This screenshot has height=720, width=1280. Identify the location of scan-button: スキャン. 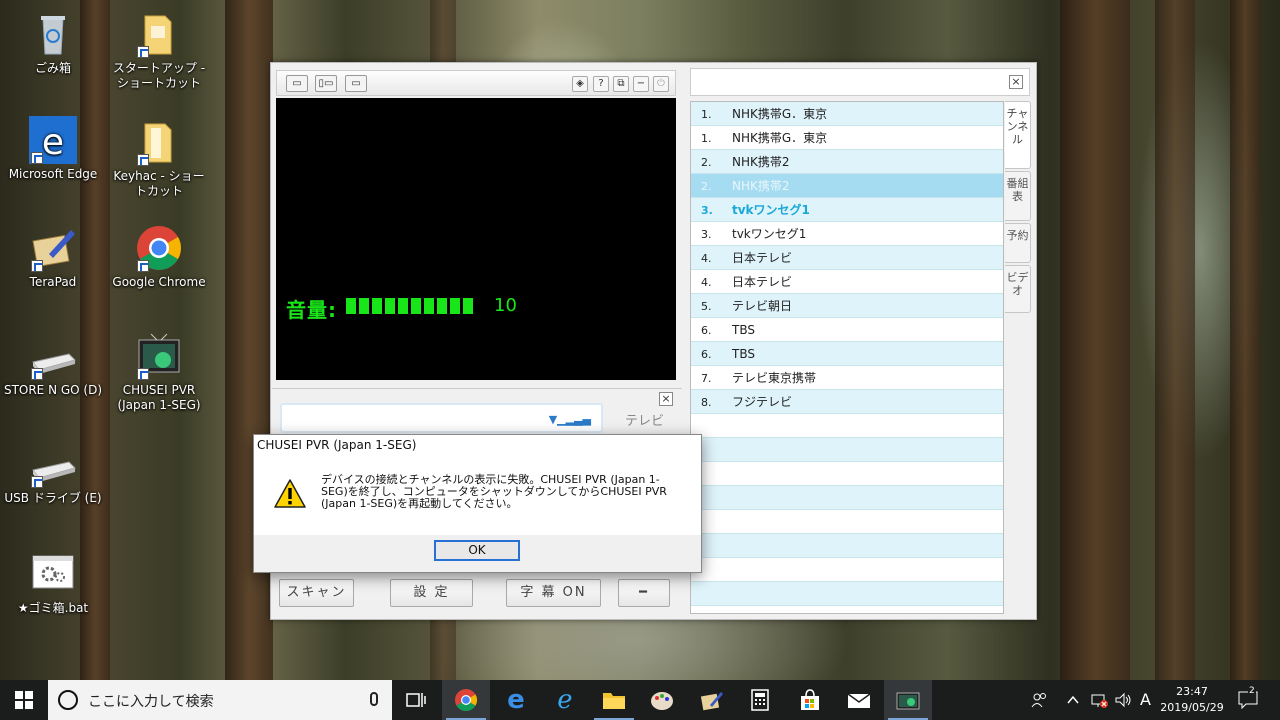
(316, 593).